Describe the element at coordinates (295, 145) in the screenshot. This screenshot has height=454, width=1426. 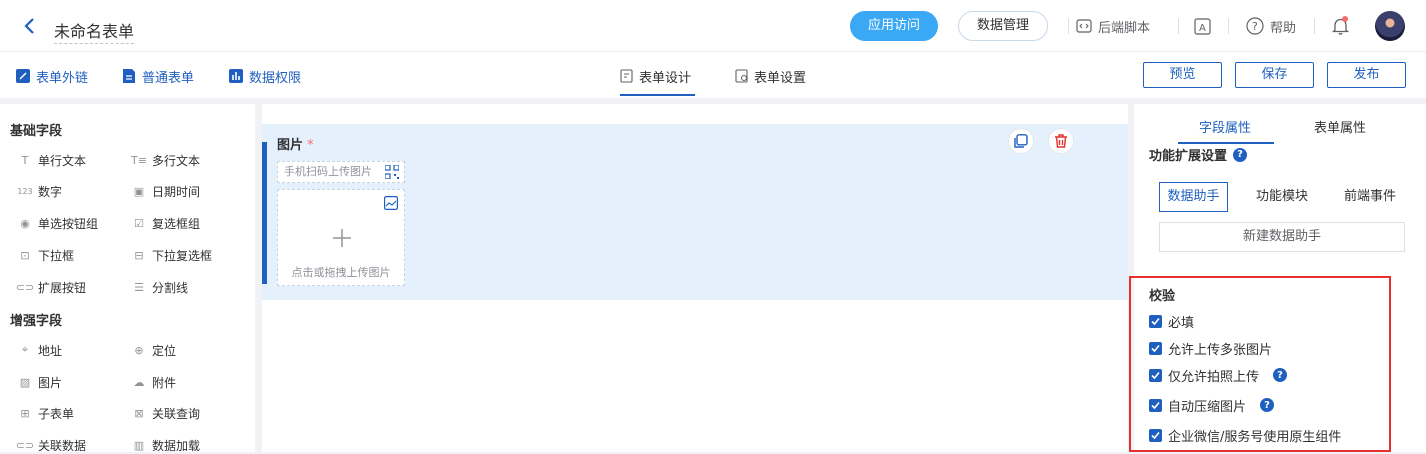
I see `image-field-label: 图片 *` at that location.